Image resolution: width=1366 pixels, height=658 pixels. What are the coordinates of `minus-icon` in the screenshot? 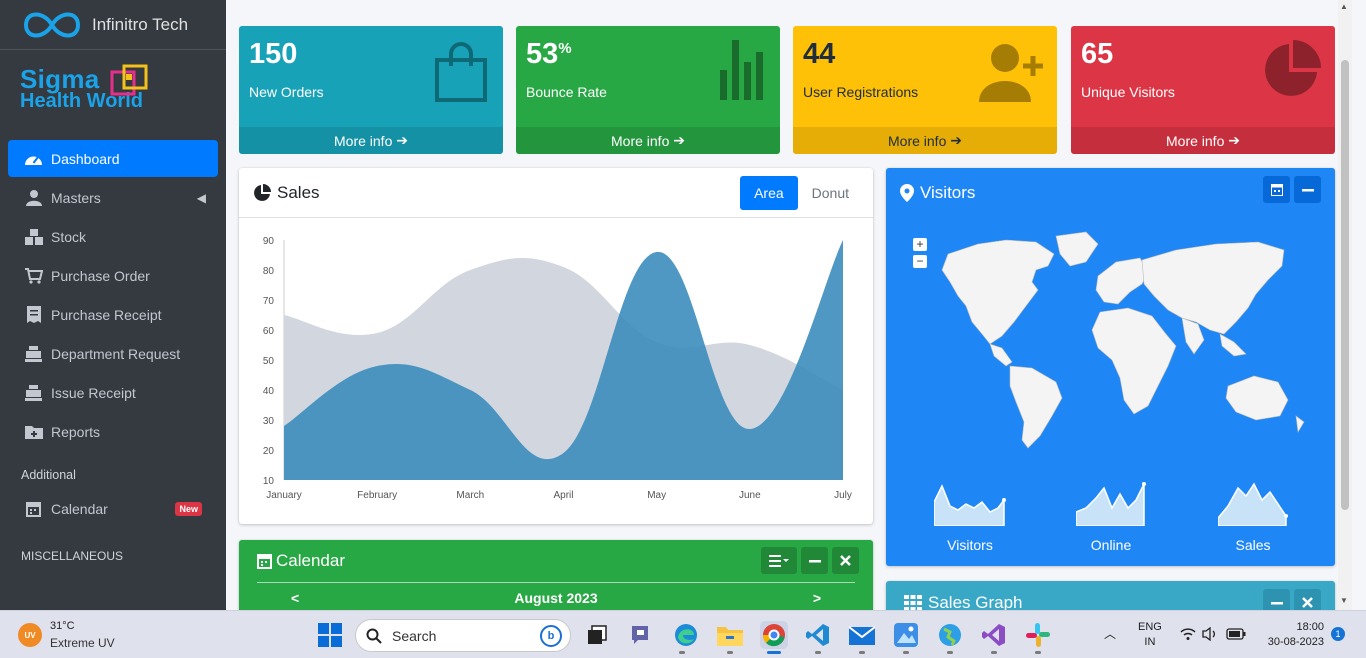 It's located at (1307, 189).